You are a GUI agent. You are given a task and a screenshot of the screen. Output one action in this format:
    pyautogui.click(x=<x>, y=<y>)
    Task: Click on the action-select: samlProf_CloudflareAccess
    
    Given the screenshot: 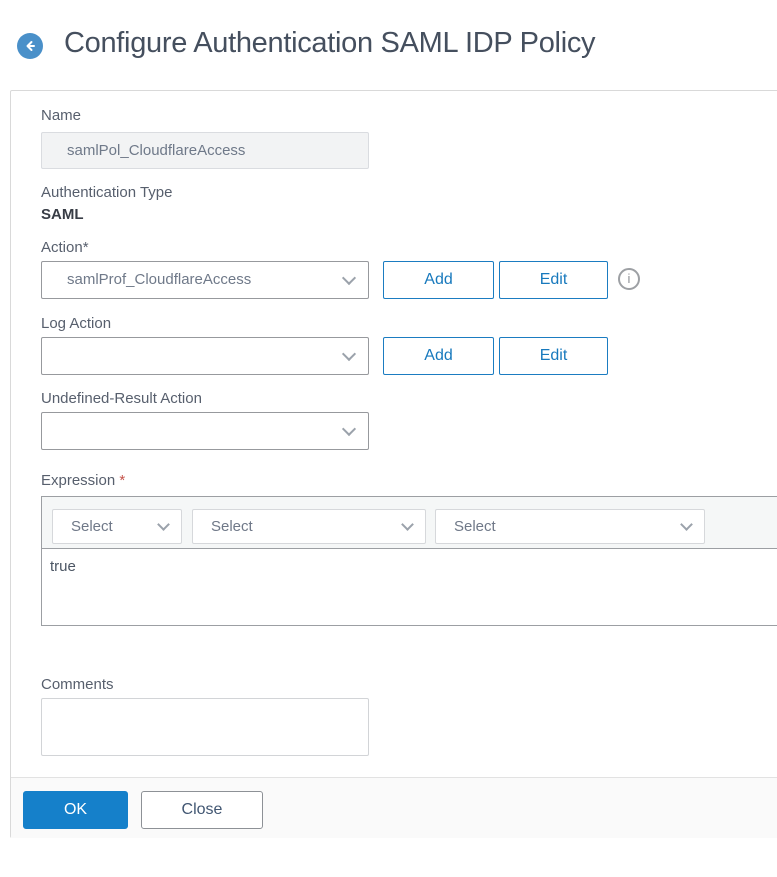 What is the action you would take?
    pyautogui.click(x=205, y=280)
    